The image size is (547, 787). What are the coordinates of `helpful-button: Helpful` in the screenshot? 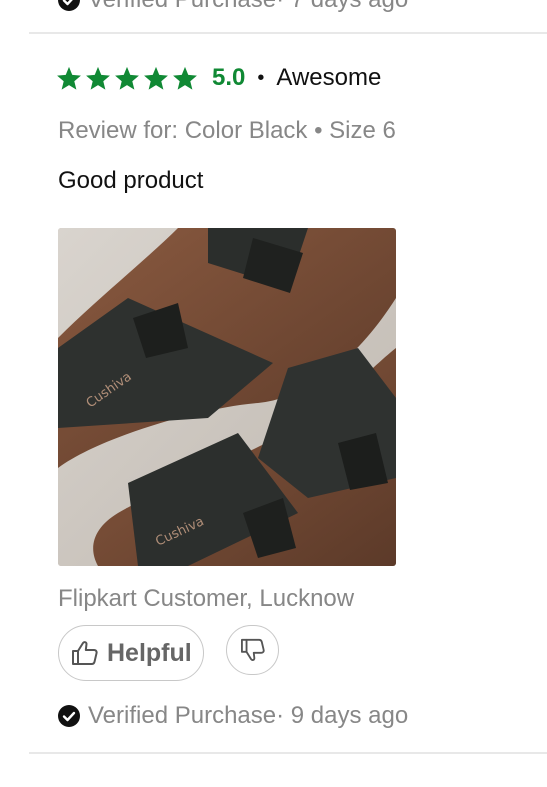 It's located at (131, 653).